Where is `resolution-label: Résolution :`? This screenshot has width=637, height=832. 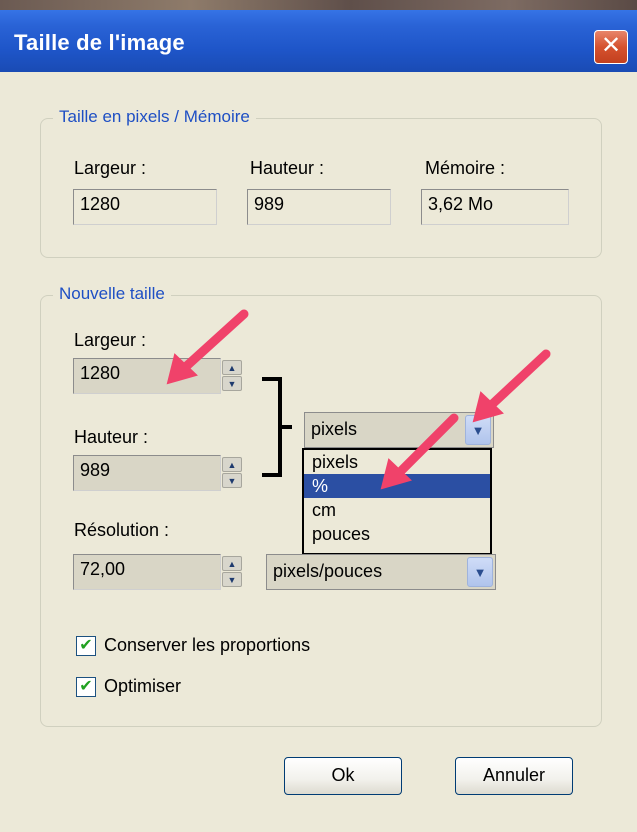 resolution-label: Résolution : is located at coordinates (122, 530).